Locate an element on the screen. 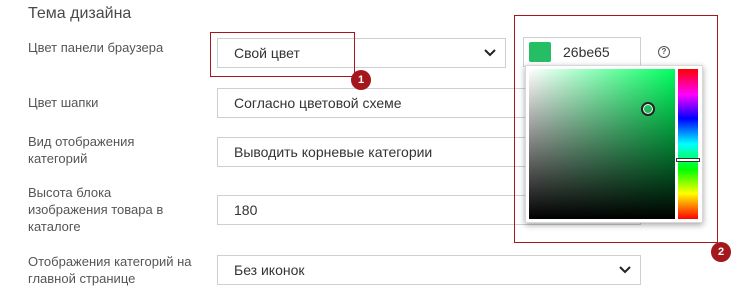 This screenshot has height=300, width=740. main-page-categories-value: Без иконок is located at coordinates (269, 270).